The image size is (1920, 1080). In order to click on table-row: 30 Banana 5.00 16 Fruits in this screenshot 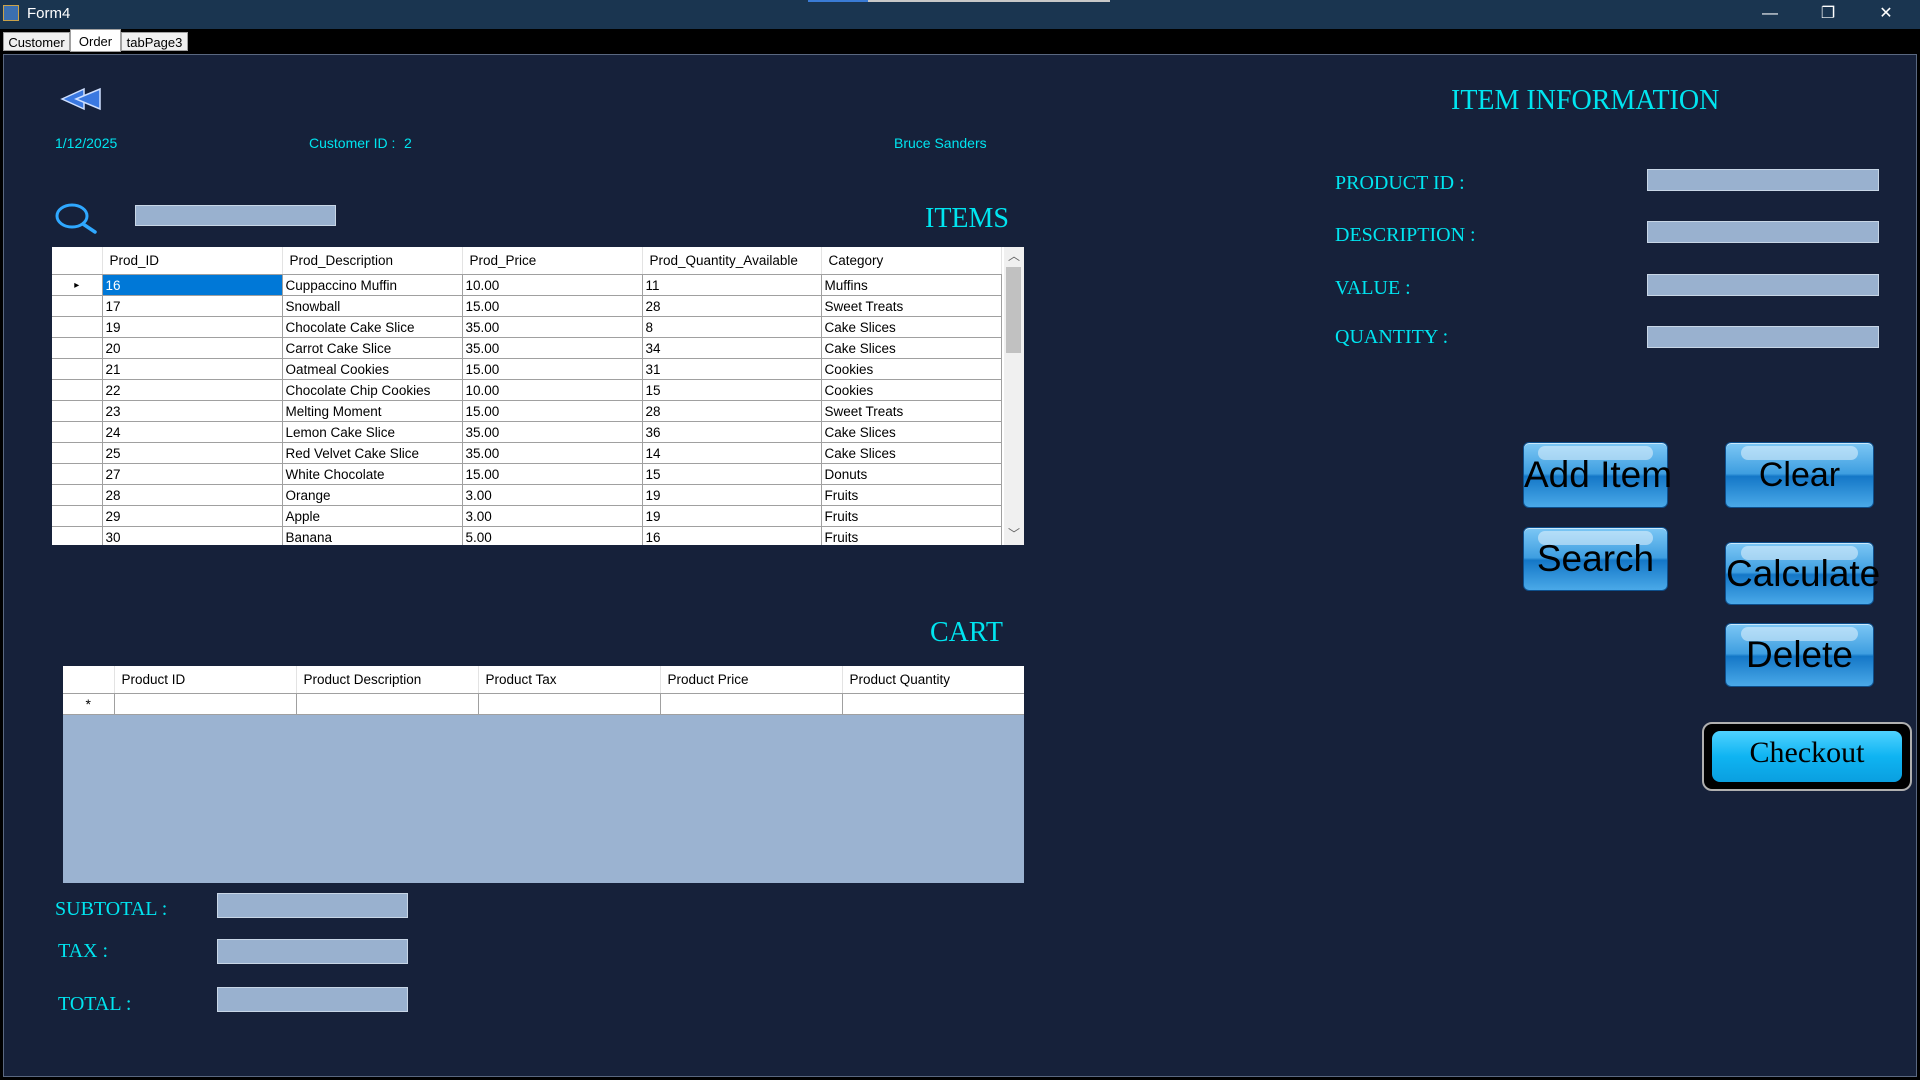, I will do `click(527, 535)`.